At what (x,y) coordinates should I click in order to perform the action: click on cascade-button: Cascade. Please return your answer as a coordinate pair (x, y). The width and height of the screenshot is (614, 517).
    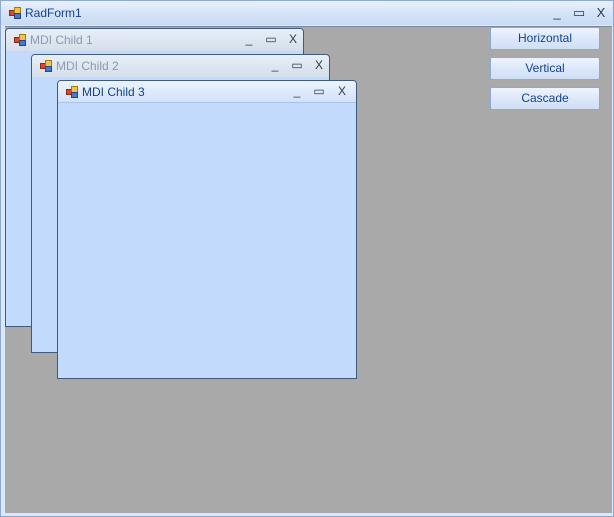
    Looking at the image, I should click on (545, 98).